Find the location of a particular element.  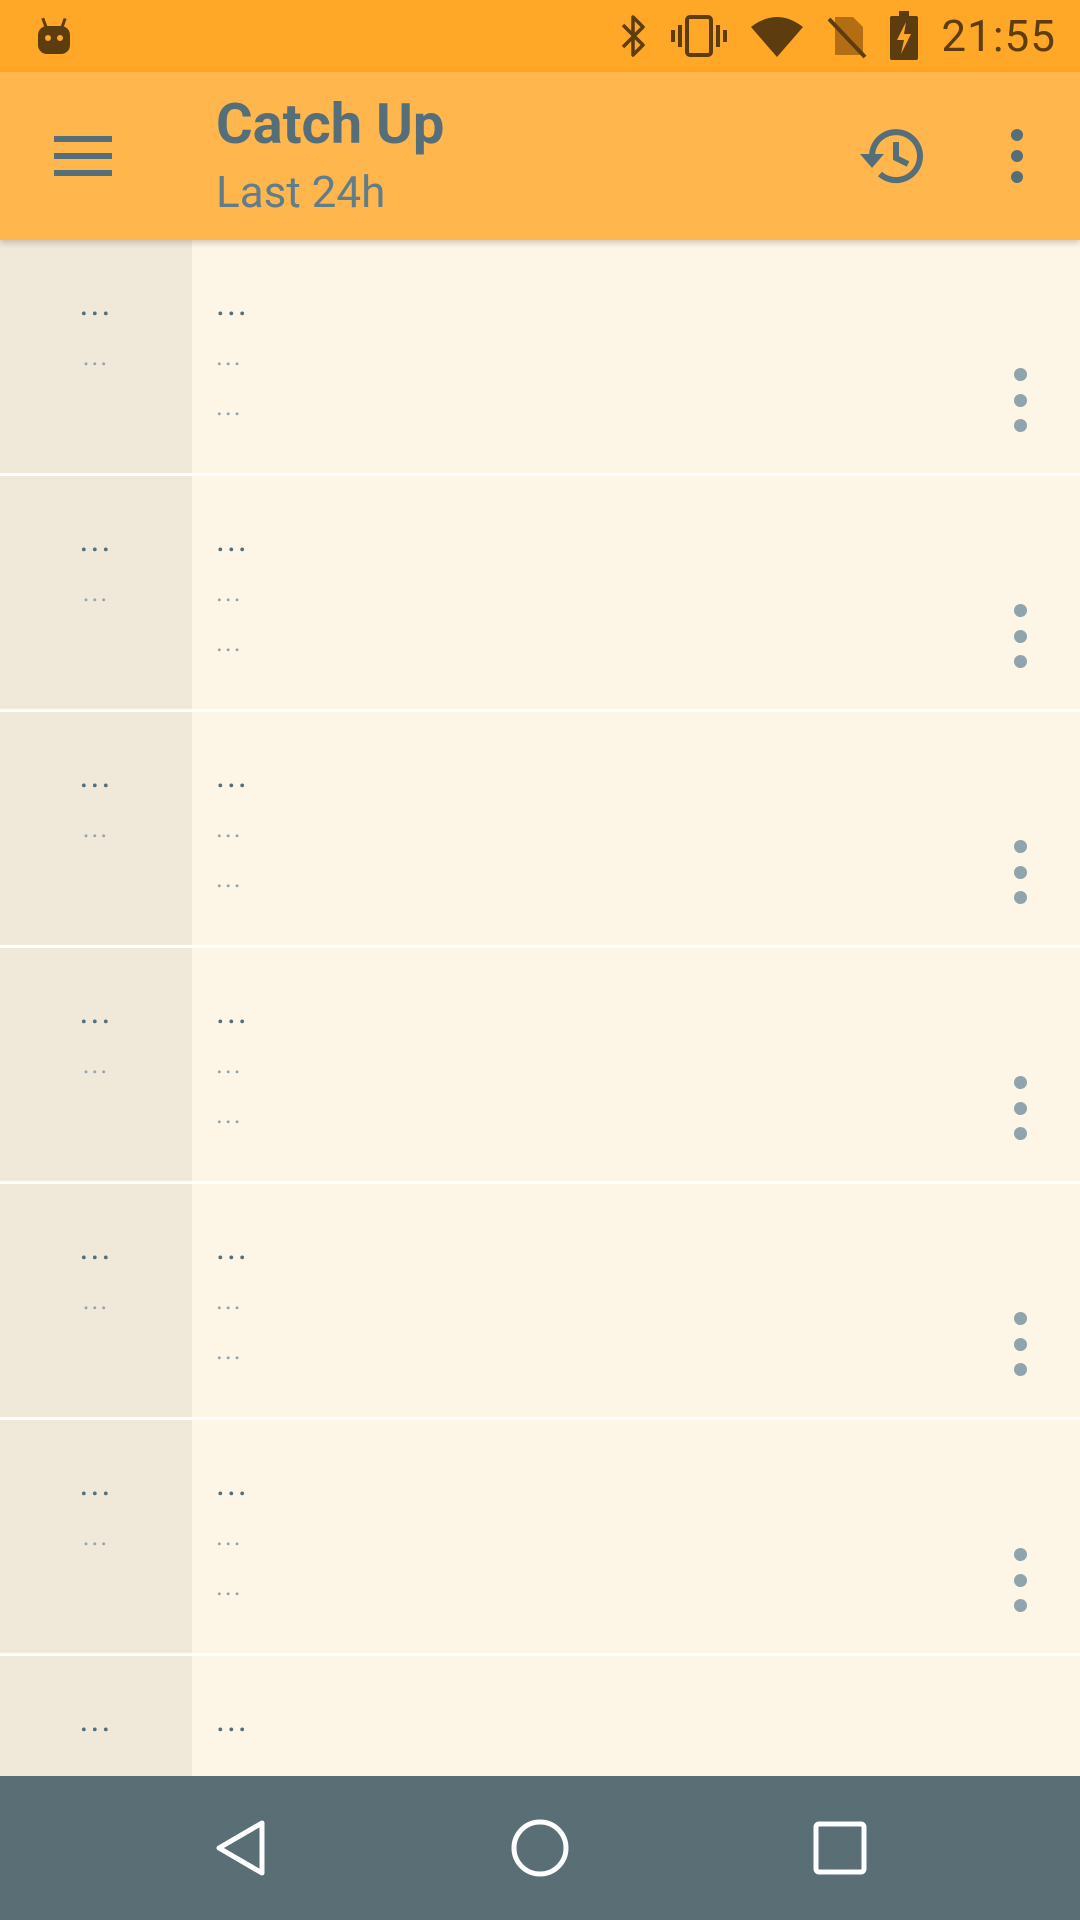

back-button is located at coordinates (240, 1848).